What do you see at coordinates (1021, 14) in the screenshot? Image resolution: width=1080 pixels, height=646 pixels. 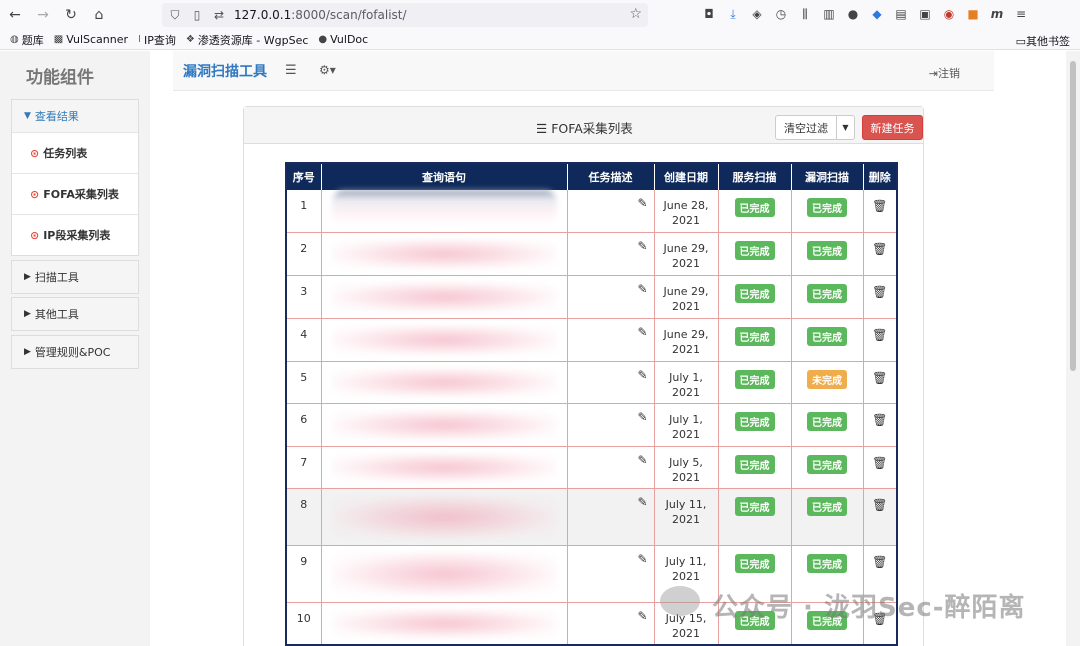 I see `app-menu-icon: ≡` at bounding box center [1021, 14].